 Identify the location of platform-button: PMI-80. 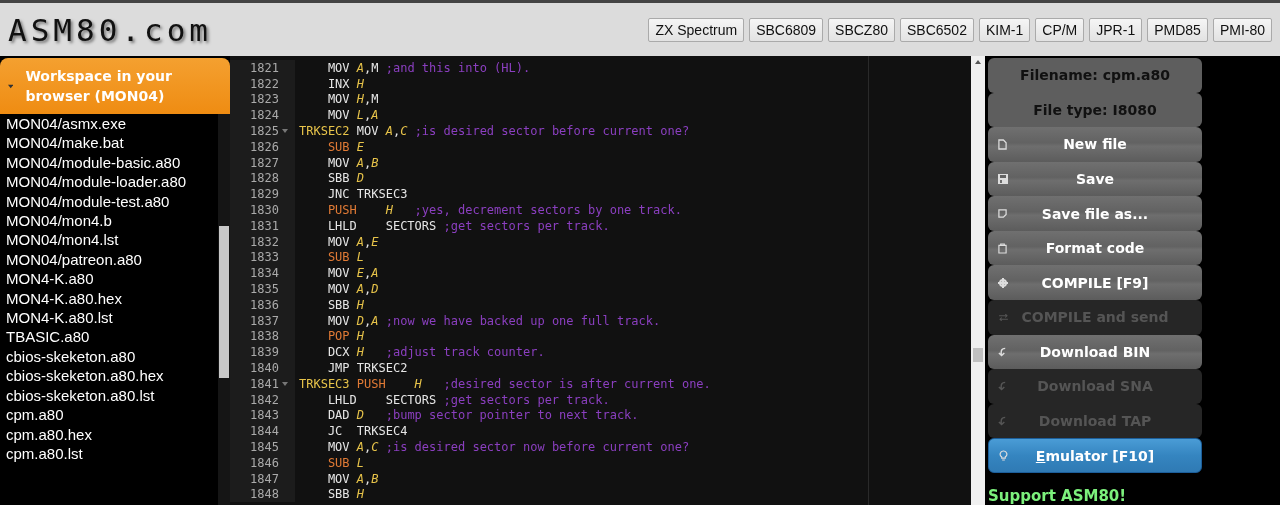
(1242, 29).